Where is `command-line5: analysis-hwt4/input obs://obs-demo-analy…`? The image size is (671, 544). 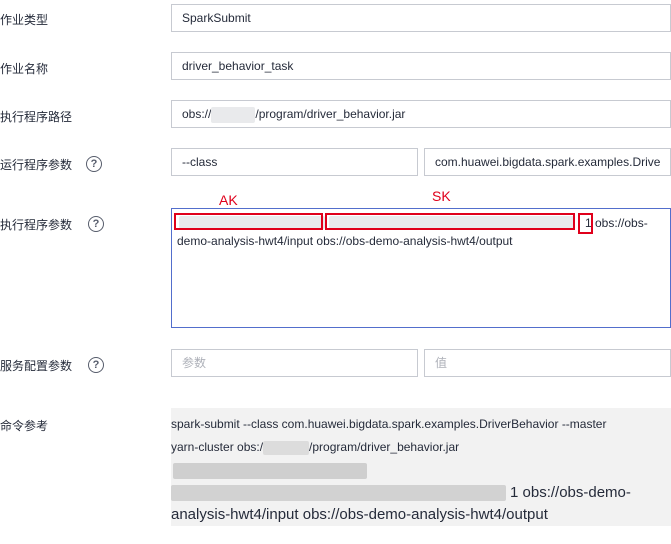 command-line5: analysis-hwt4/input obs://obs-demo-analy… is located at coordinates (359, 514).